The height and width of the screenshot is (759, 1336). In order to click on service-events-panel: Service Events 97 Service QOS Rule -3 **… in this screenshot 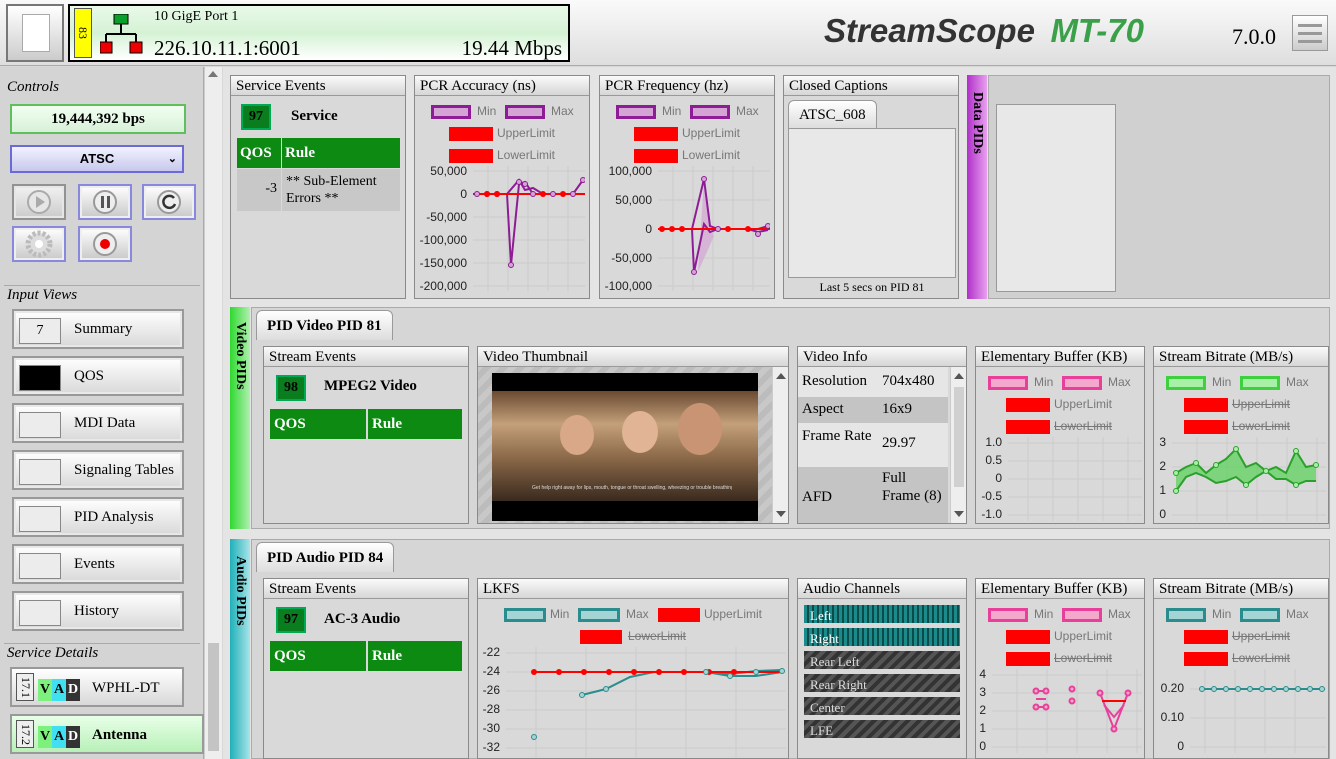, I will do `click(318, 187)`.